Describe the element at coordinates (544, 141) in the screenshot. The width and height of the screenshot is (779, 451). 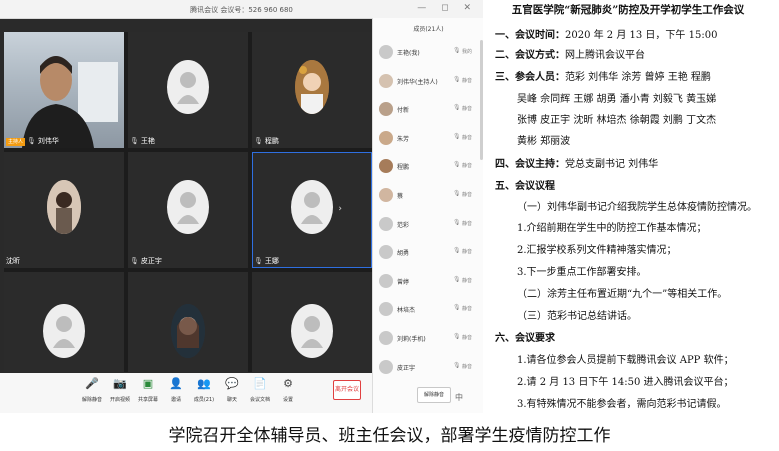
I see `attendees-line: 黄彬 郑丽波` at that location.